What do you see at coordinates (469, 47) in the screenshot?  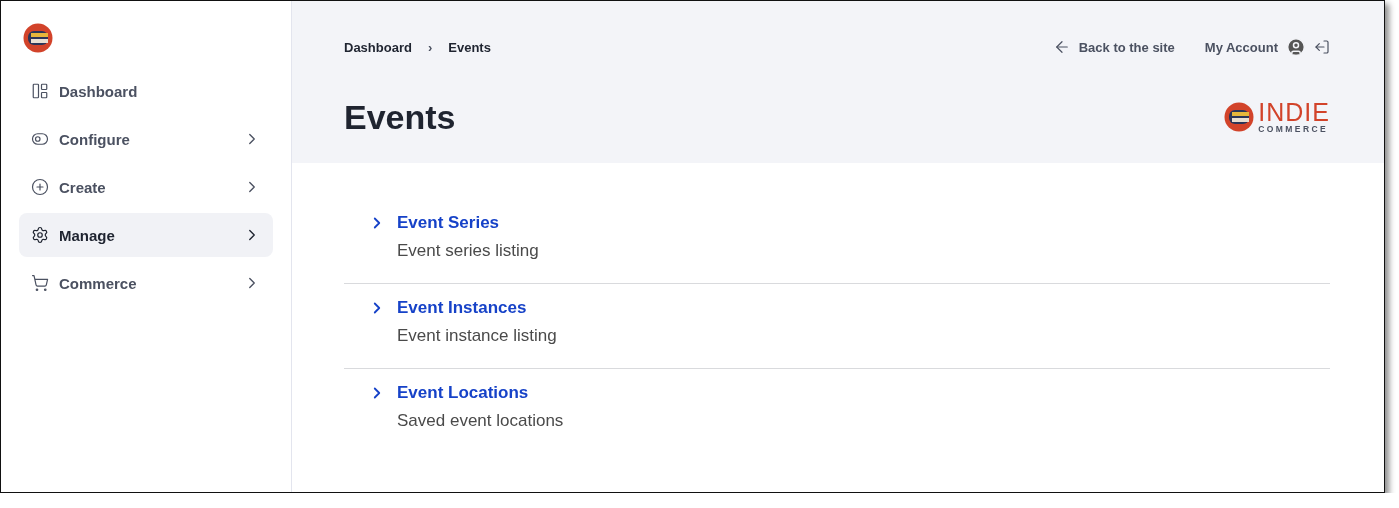 I see `breadcrumb-link: Events` at bounding box center [469, 47].